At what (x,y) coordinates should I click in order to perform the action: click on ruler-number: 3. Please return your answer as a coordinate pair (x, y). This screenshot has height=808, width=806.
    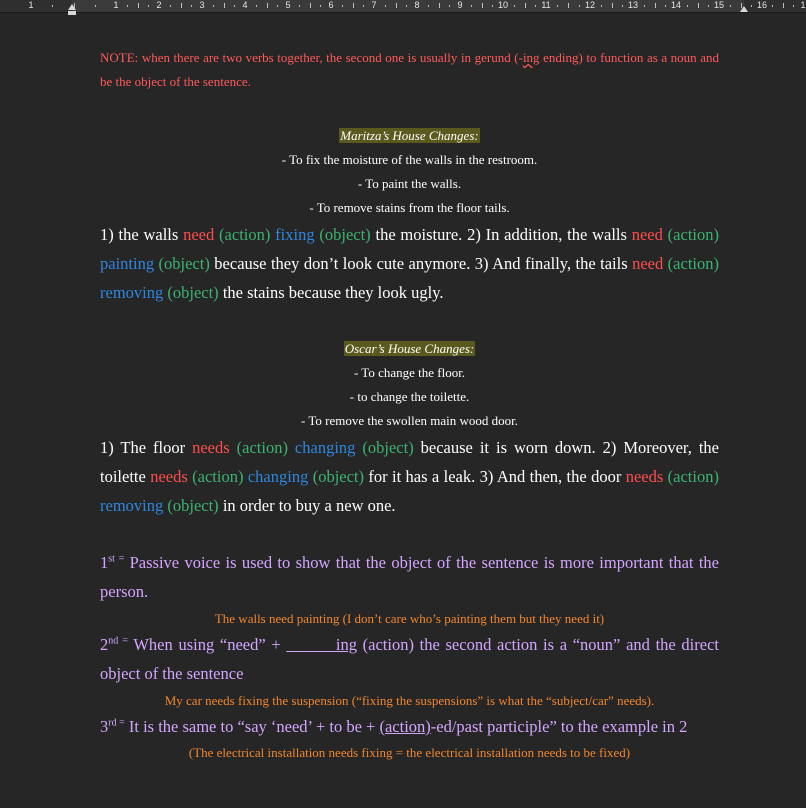
    Looking at the image, I should click on (202, 5).